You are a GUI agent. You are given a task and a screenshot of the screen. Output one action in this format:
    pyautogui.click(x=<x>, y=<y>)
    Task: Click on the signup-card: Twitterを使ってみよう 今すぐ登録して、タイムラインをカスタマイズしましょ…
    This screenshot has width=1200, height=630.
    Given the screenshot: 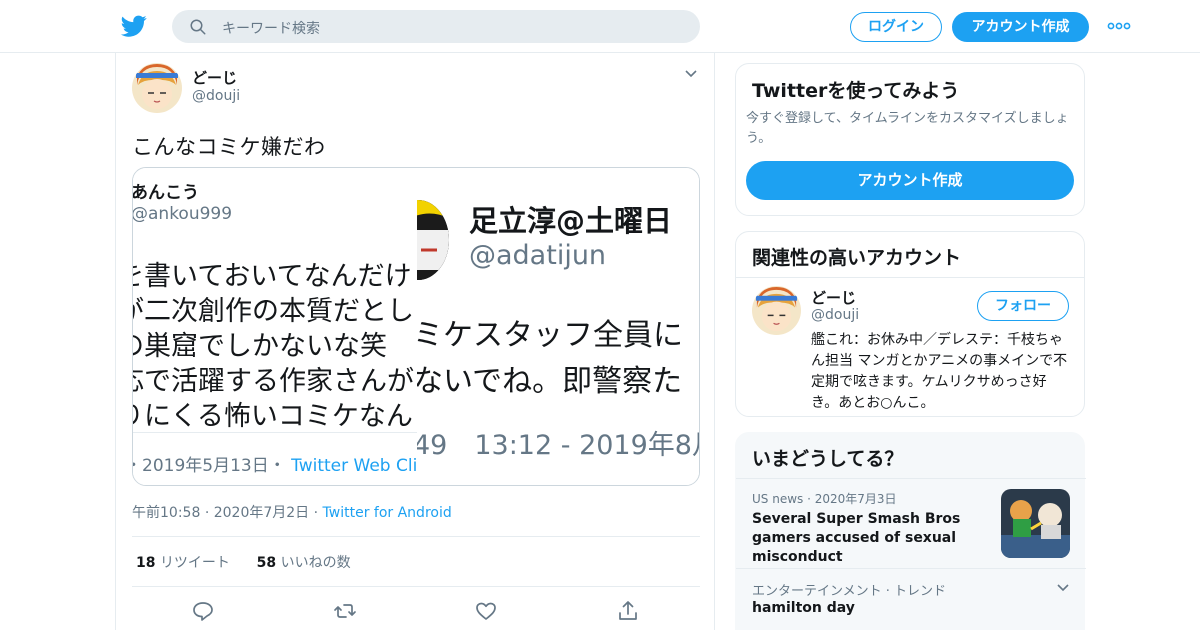 What is the action you would take?
    pyautogui.click(x=910, y=139)
    